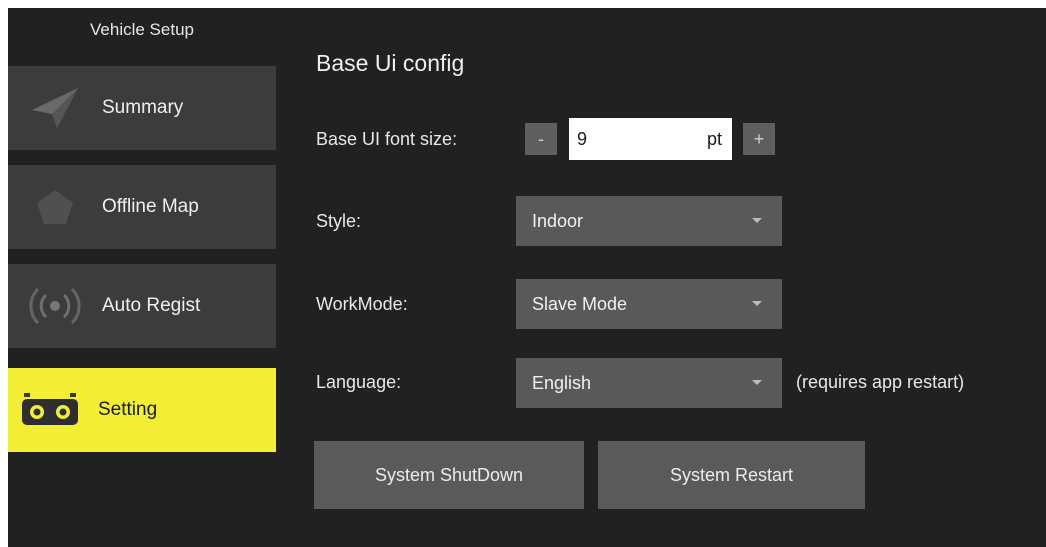  Describe the element at coordinates (339, 221) in the screenshot. I see `style-label: Style:` at that location.